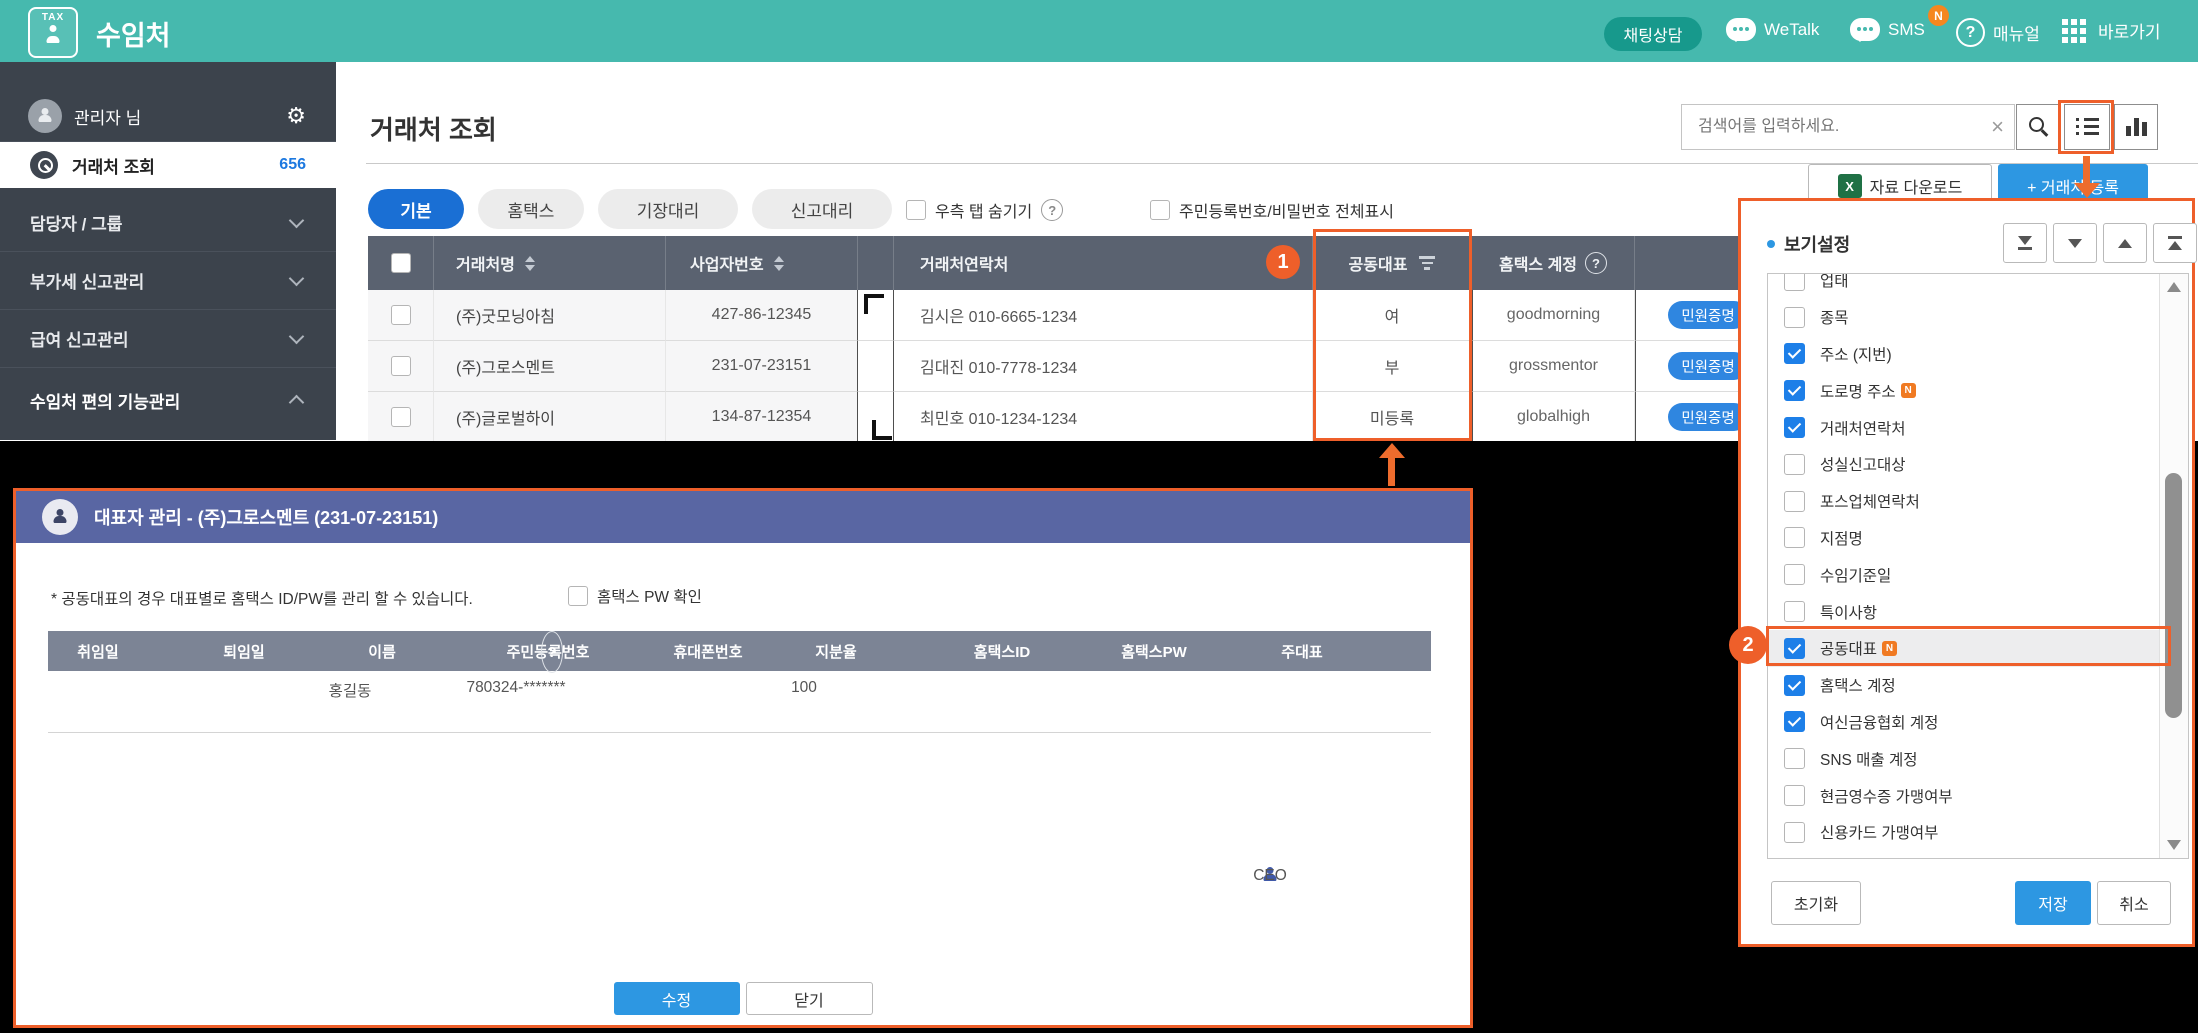 This screenshot has width=2198, height=1033. What do you see at coordinates (2125, 243) in the screenshot?
I see `move-up-button` at bounding box center [2125, 243].